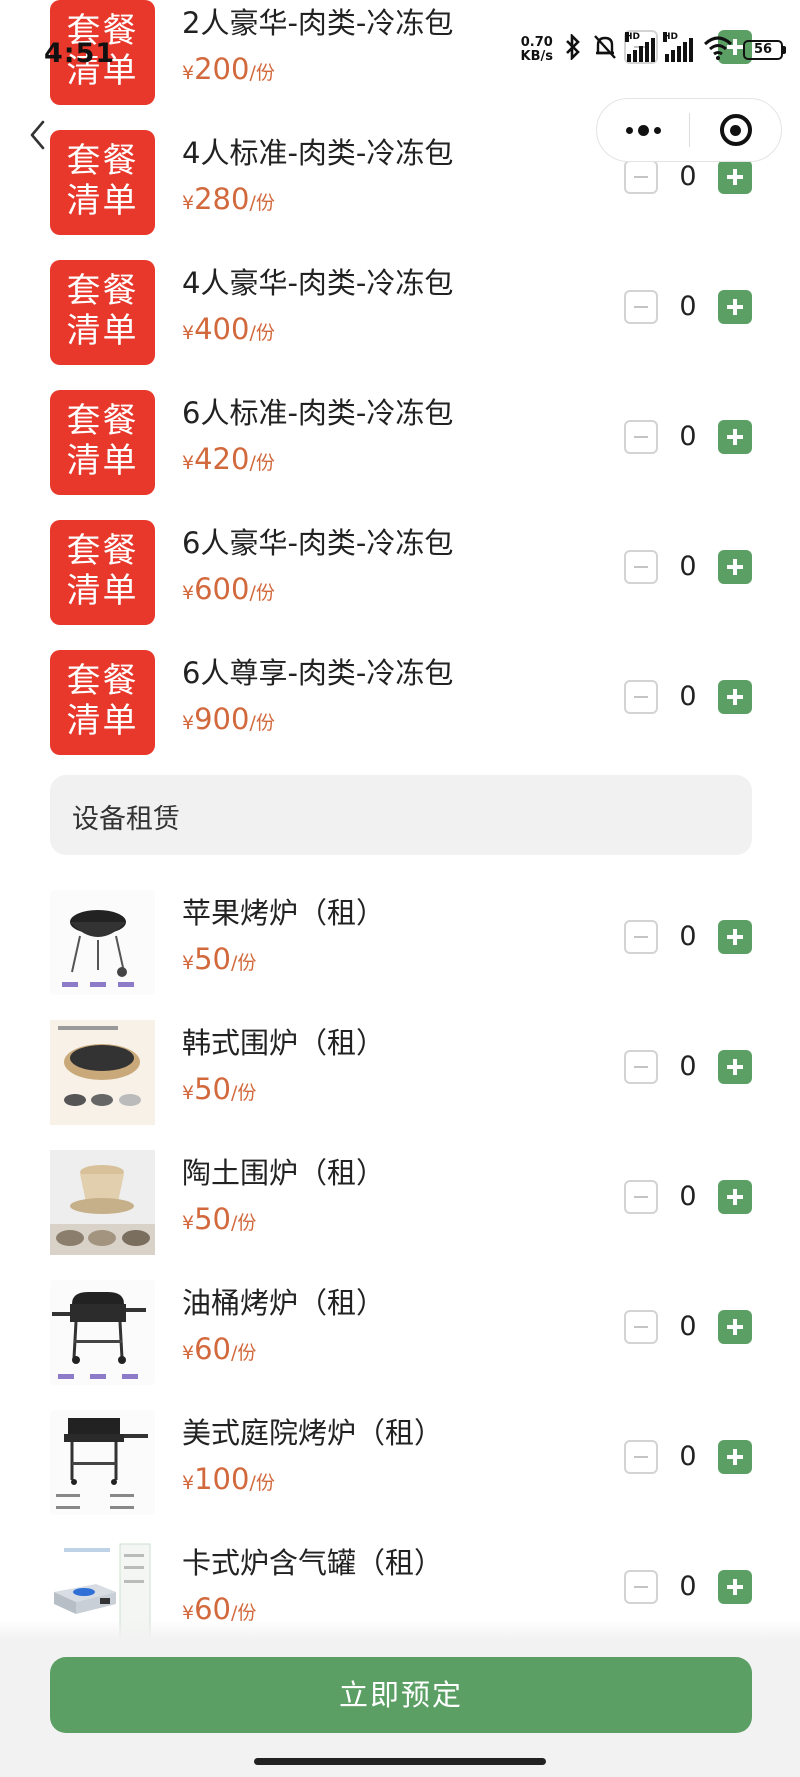  I want to click on back-chevron-icon, so click(39, 135).